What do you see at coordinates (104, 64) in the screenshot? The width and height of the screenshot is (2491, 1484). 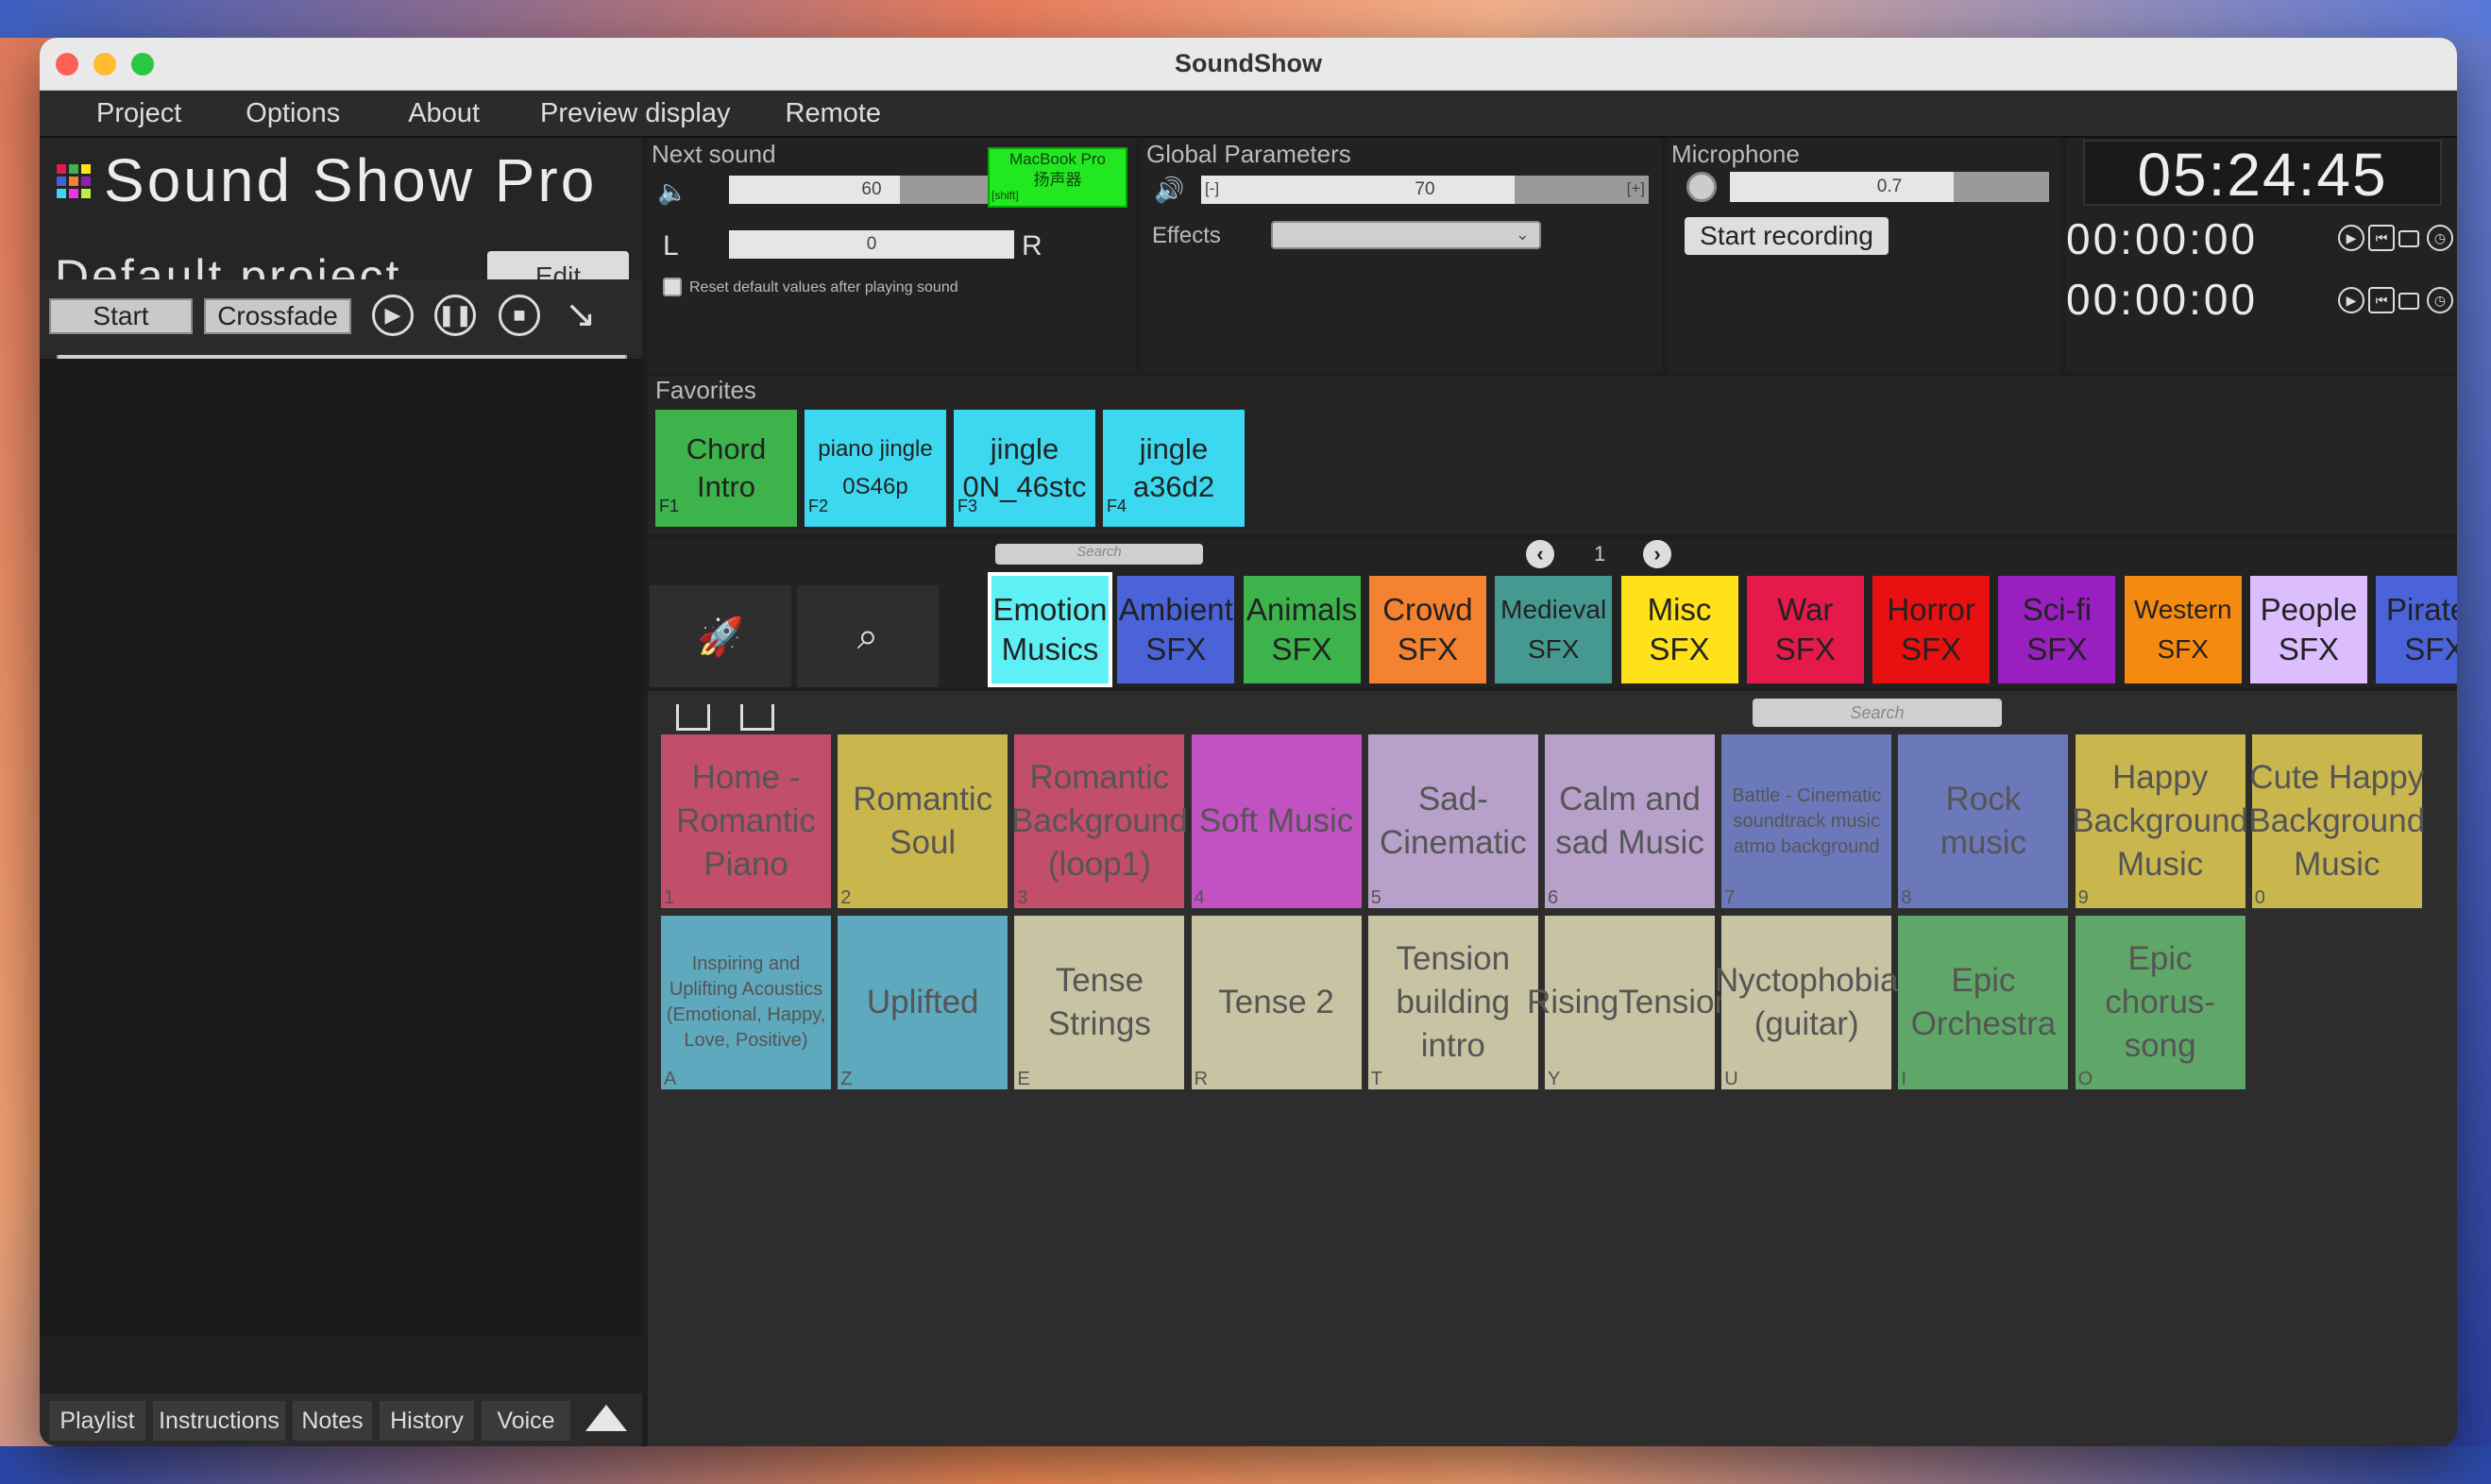 I see `minimize-window-button` at bounding box center [104, 64].